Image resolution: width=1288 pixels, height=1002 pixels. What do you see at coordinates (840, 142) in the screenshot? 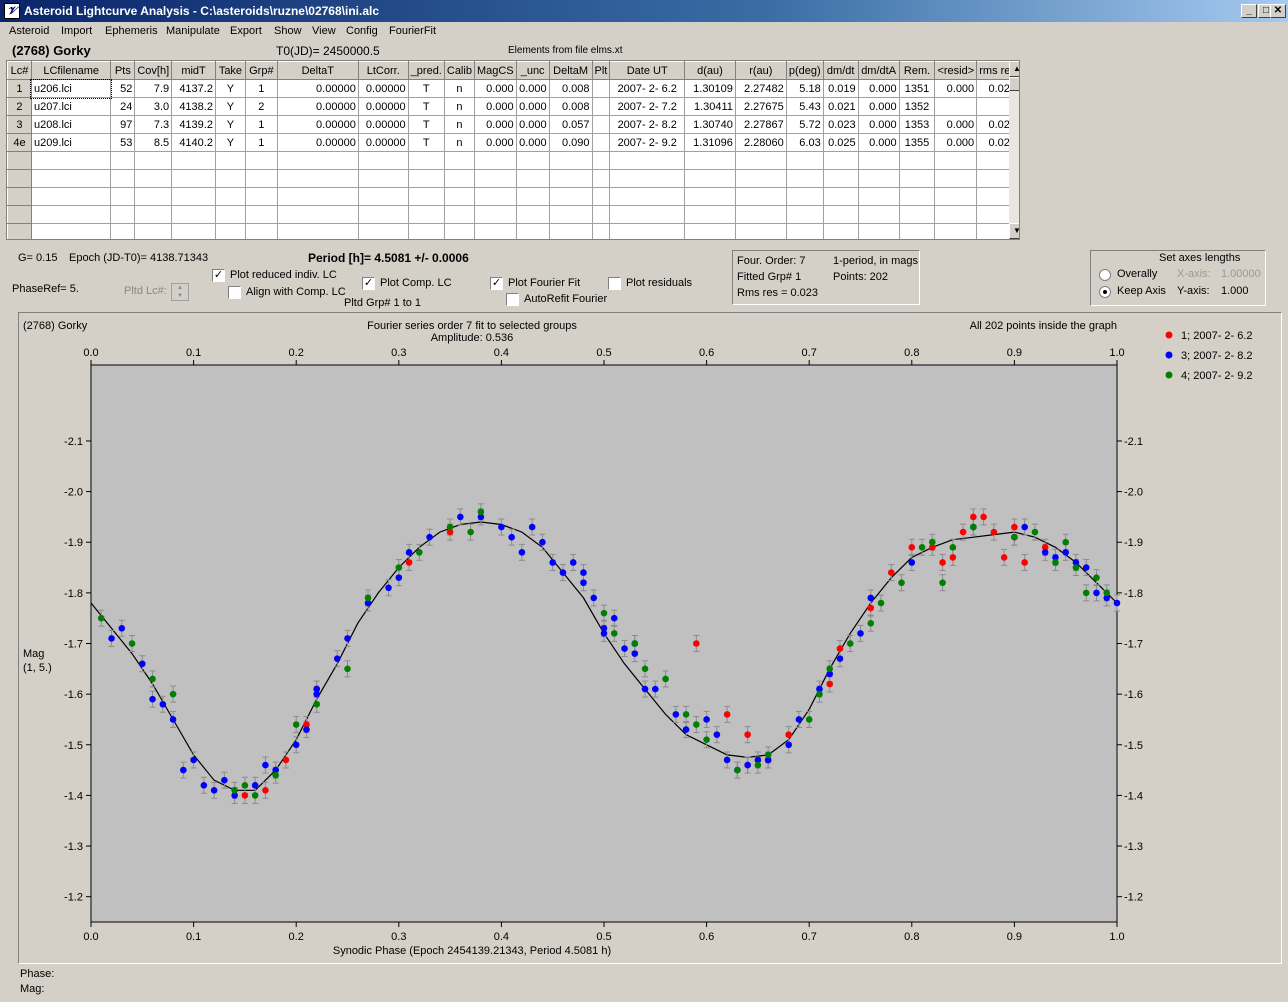
I see `table-cell: 0.025` at bounding box center [840, 142].